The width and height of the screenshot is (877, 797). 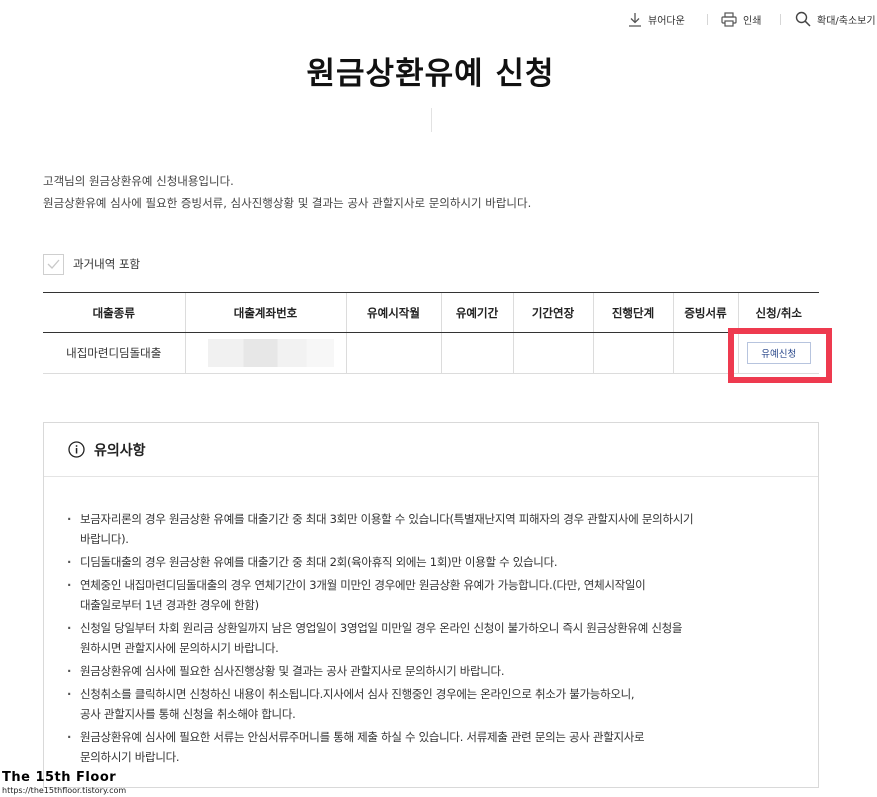 I want to click on notice-header: 유의사항, so click(x=431, y=450).